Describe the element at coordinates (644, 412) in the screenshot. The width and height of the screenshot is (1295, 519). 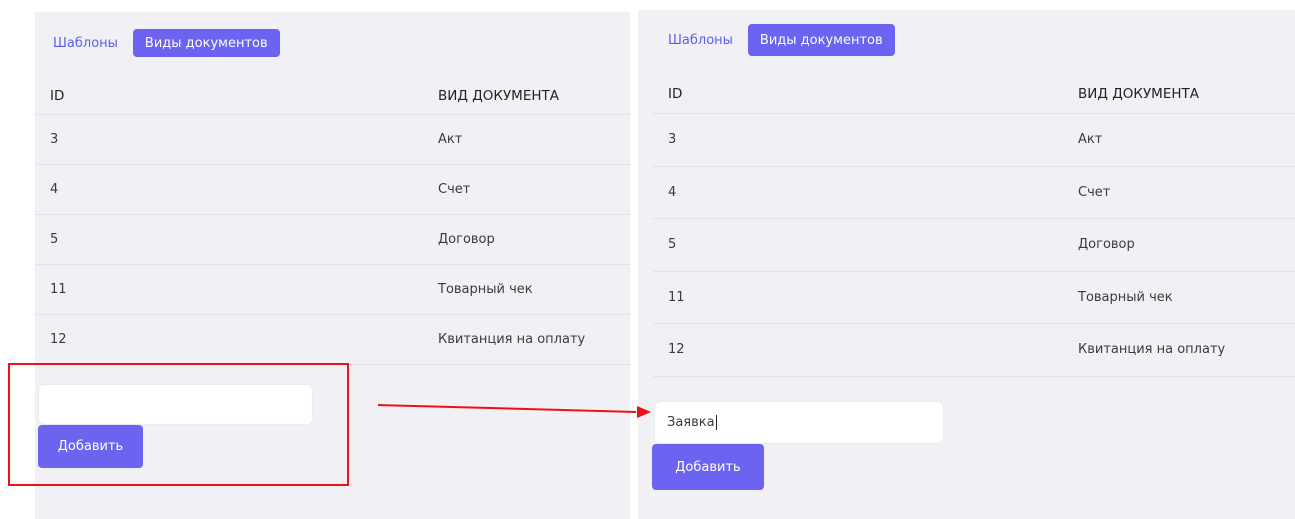
I see `arrow-head` at that location.